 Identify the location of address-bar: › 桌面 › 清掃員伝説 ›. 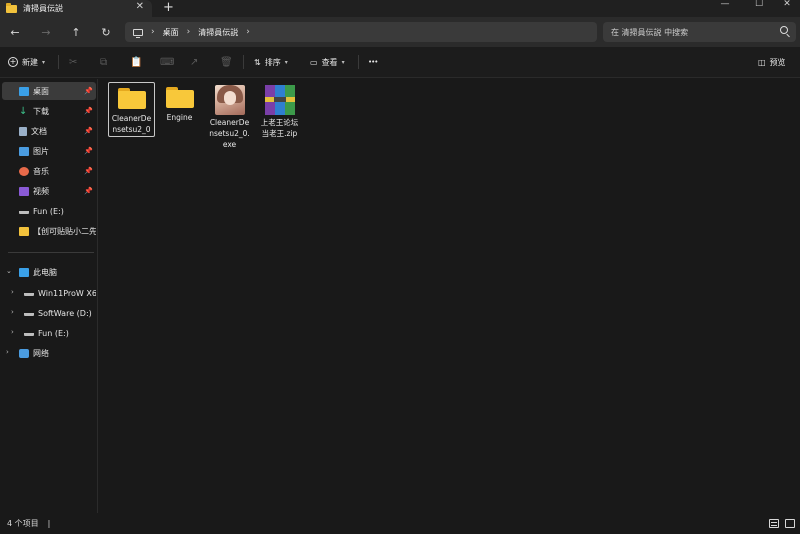
(361, 32).